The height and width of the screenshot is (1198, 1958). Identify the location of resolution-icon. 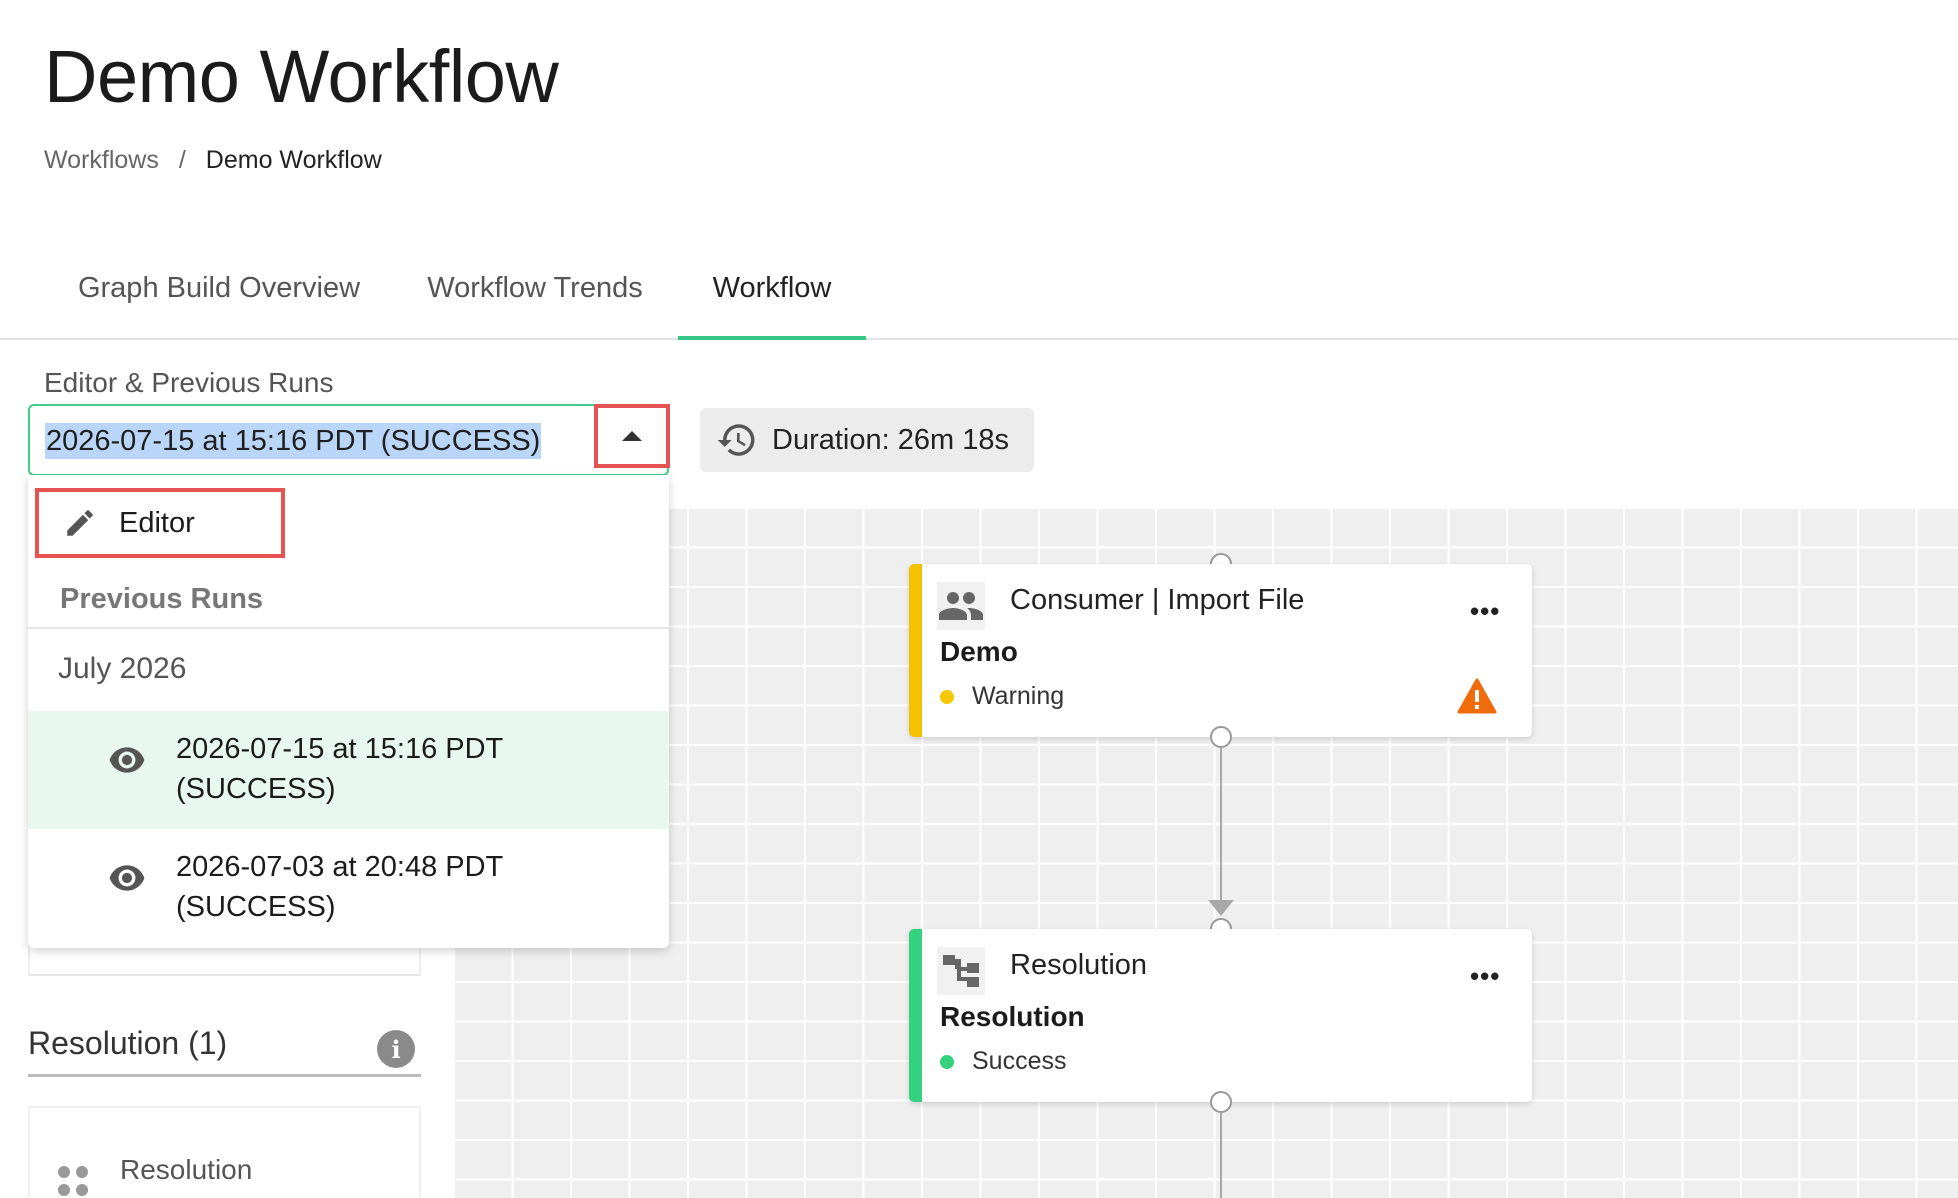
(961, 971).